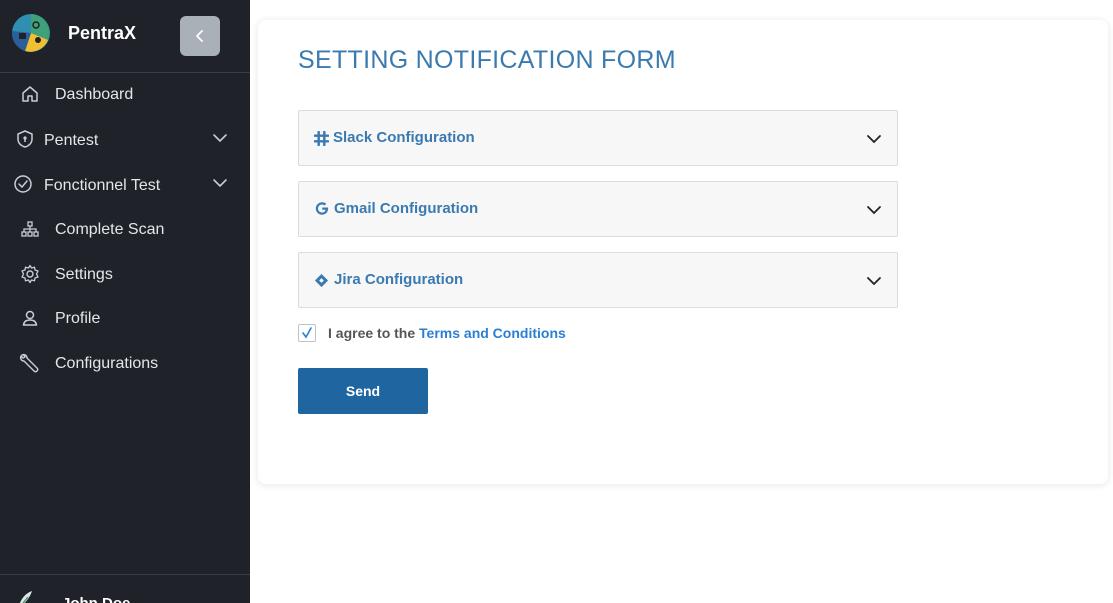 Image resolution: width=1113 pixels, height=603 pixels. I want to click on google-icon, so click(322, 208).